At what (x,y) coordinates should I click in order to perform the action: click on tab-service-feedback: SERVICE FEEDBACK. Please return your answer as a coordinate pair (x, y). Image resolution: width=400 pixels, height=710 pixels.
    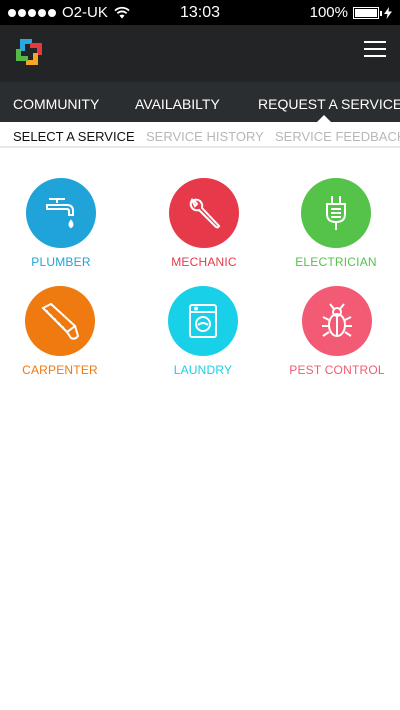
    Looking at the image, I should click on (337, 136).